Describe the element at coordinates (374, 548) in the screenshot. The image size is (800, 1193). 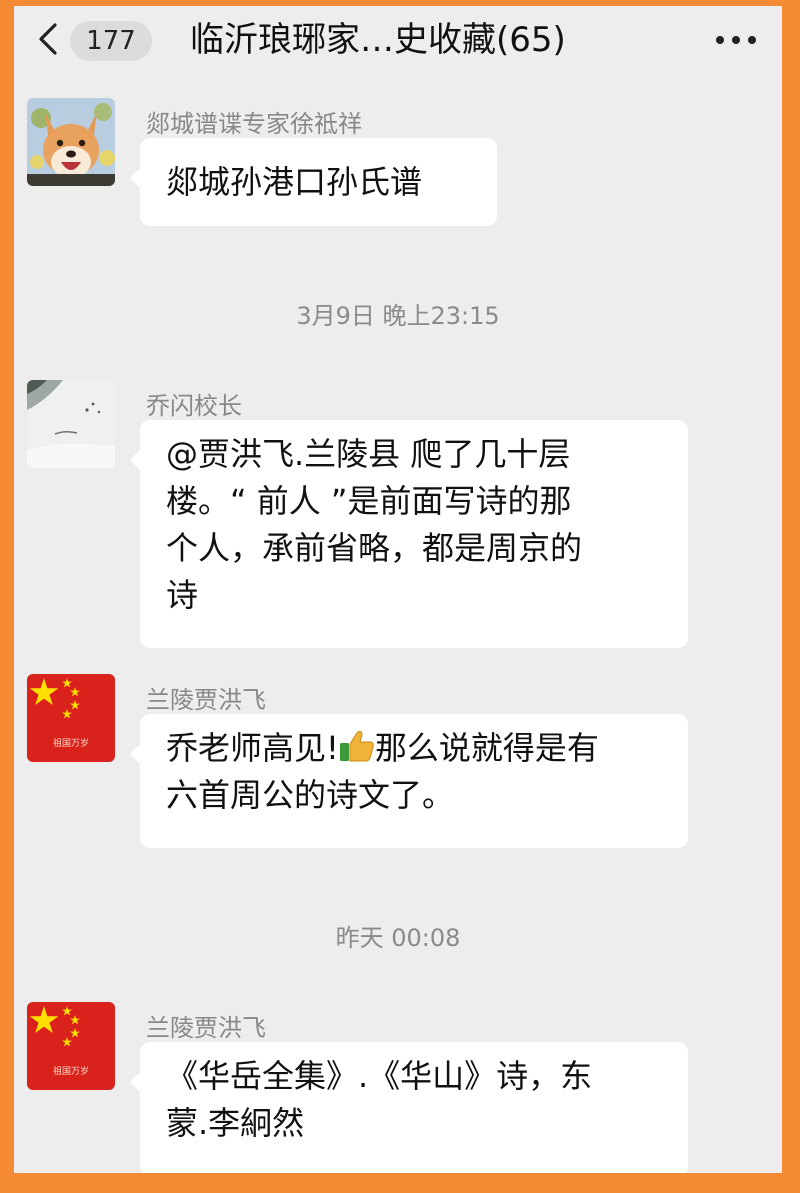
I see `message-line: 个人，承前省略，都是周京的` at that location.